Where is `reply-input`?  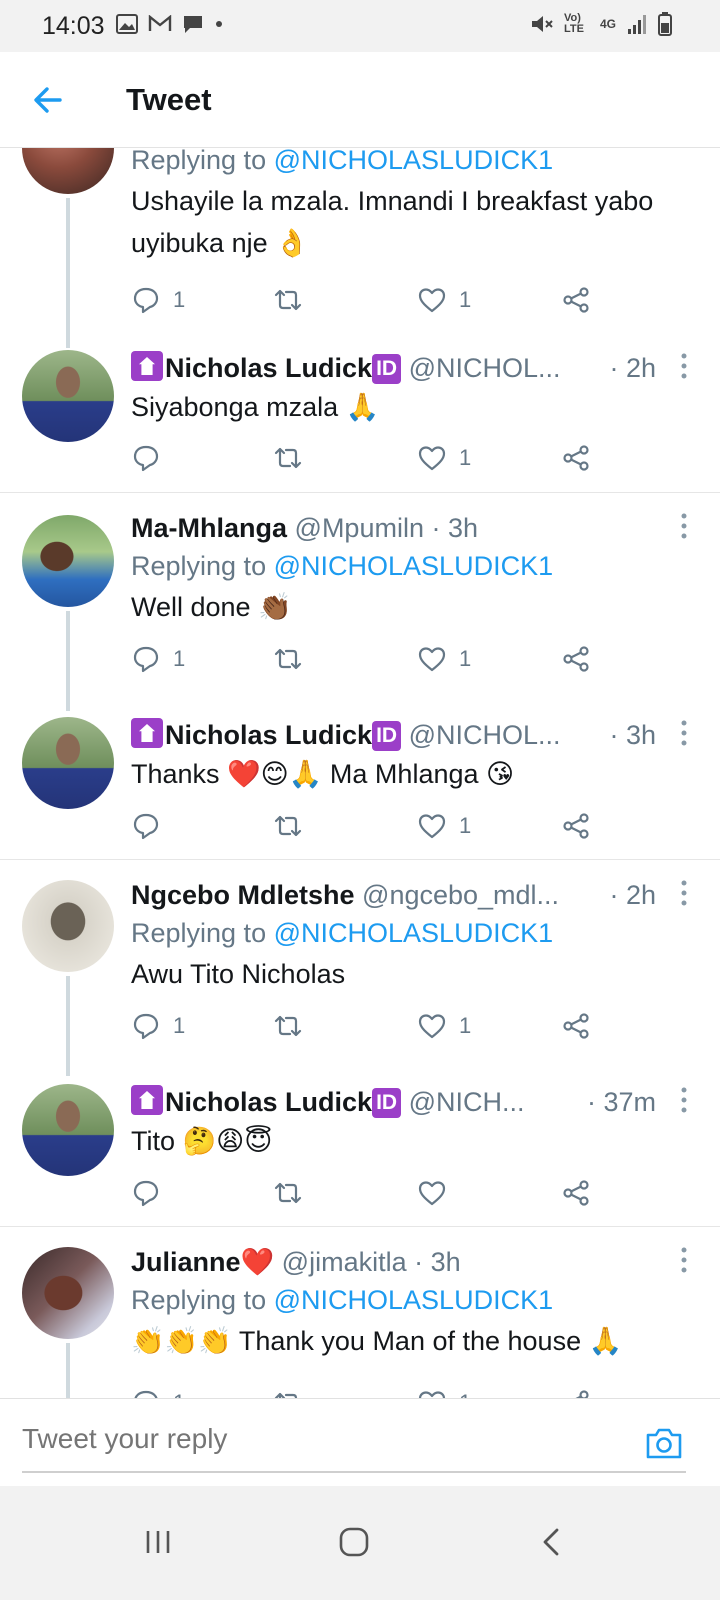
reply-input is located at coordinates (302, 1439).